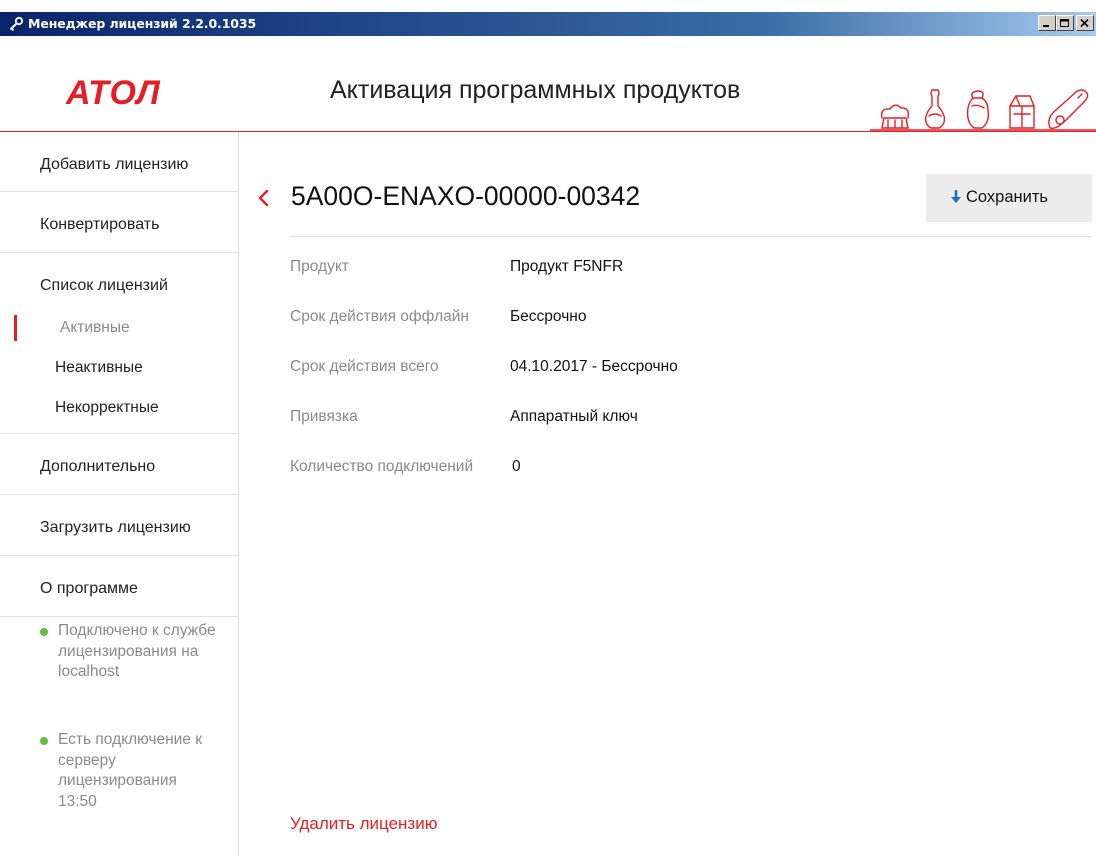  I want to click on food-illustration-icon, so click(983, 110).